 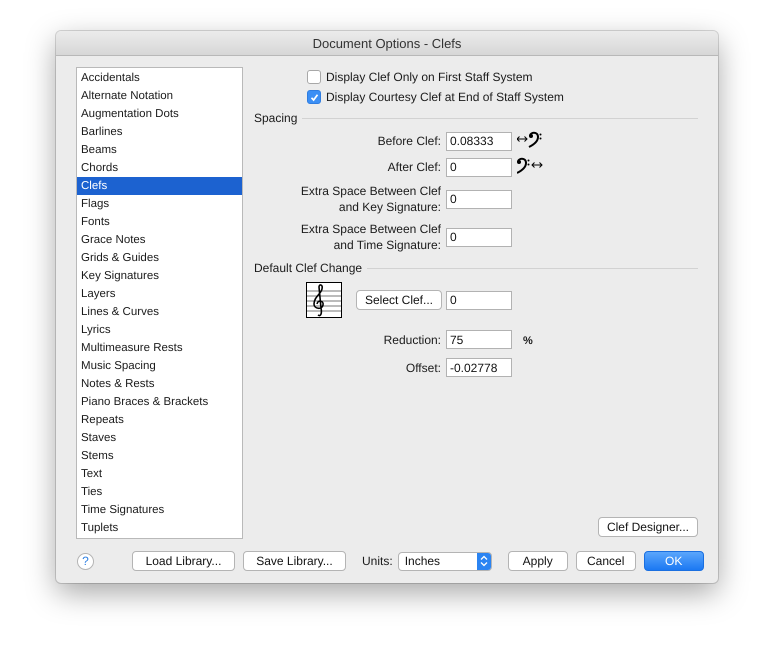 I want to click on category-item: Notes & Rests, so click(x=159, y=384).